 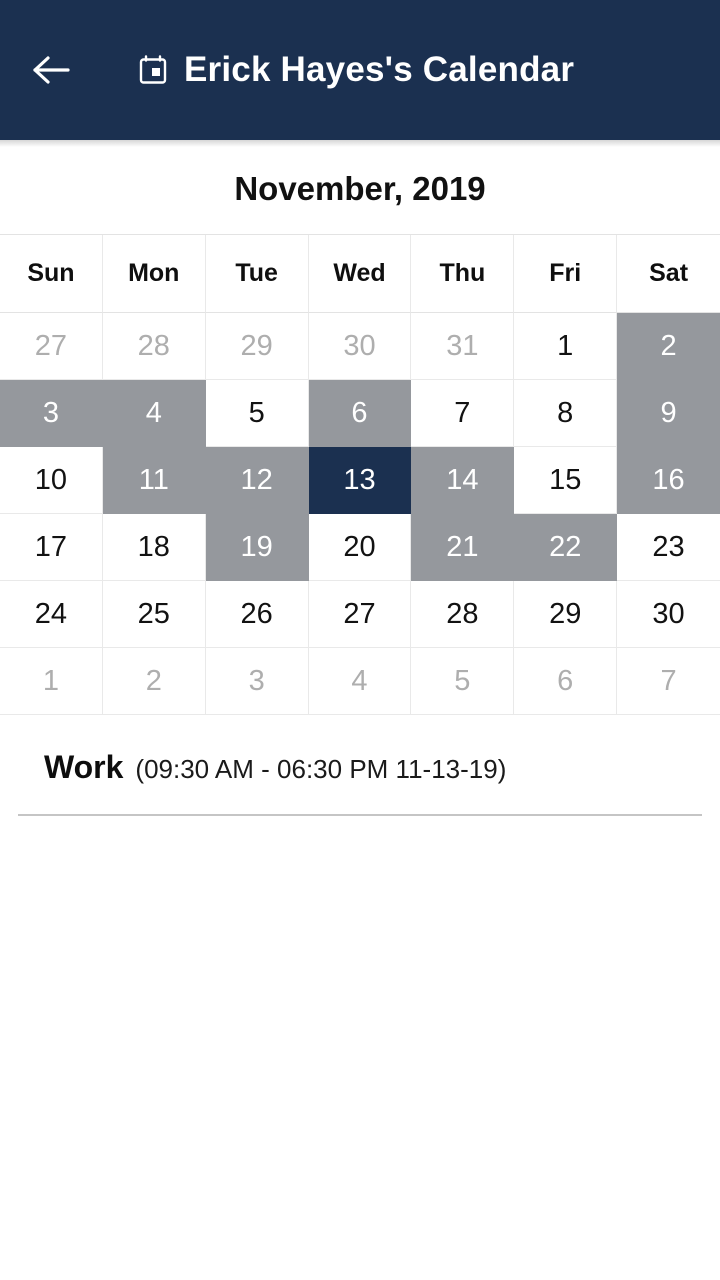 I want to click on app-bar: Erick Hayes's Calendar, so click(x=360, y=73).